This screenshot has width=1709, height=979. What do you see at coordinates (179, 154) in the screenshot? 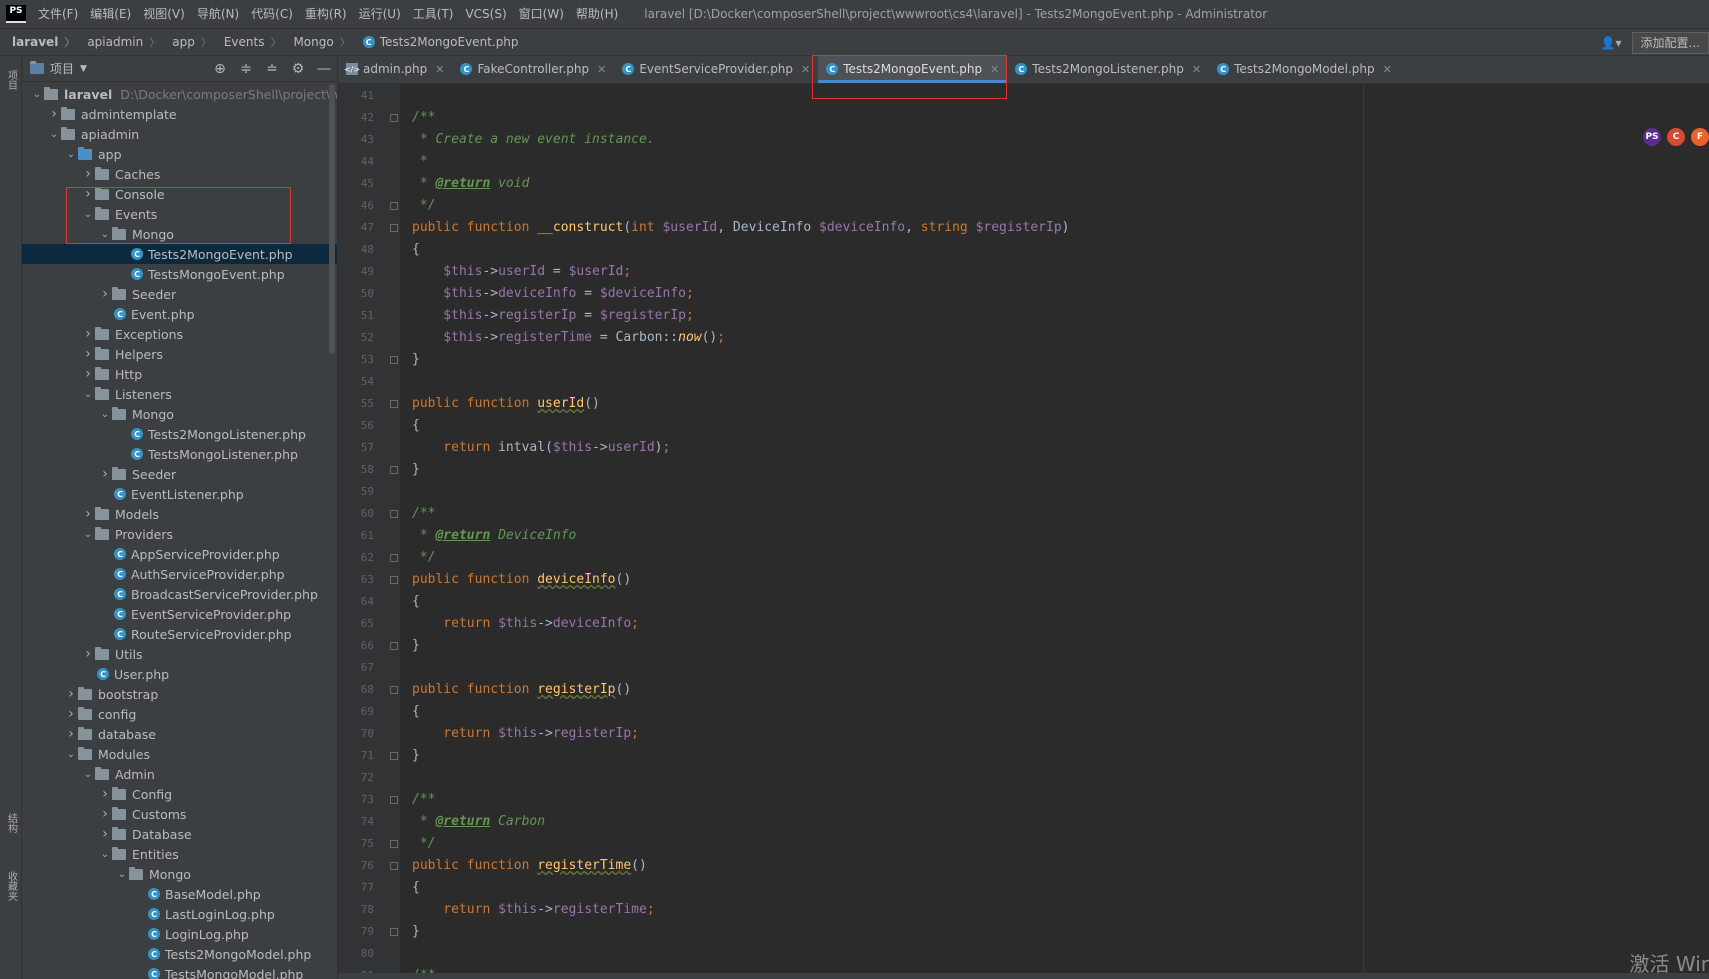
I see `tree-item: ⌄ app` at bounding box center [179, 154].